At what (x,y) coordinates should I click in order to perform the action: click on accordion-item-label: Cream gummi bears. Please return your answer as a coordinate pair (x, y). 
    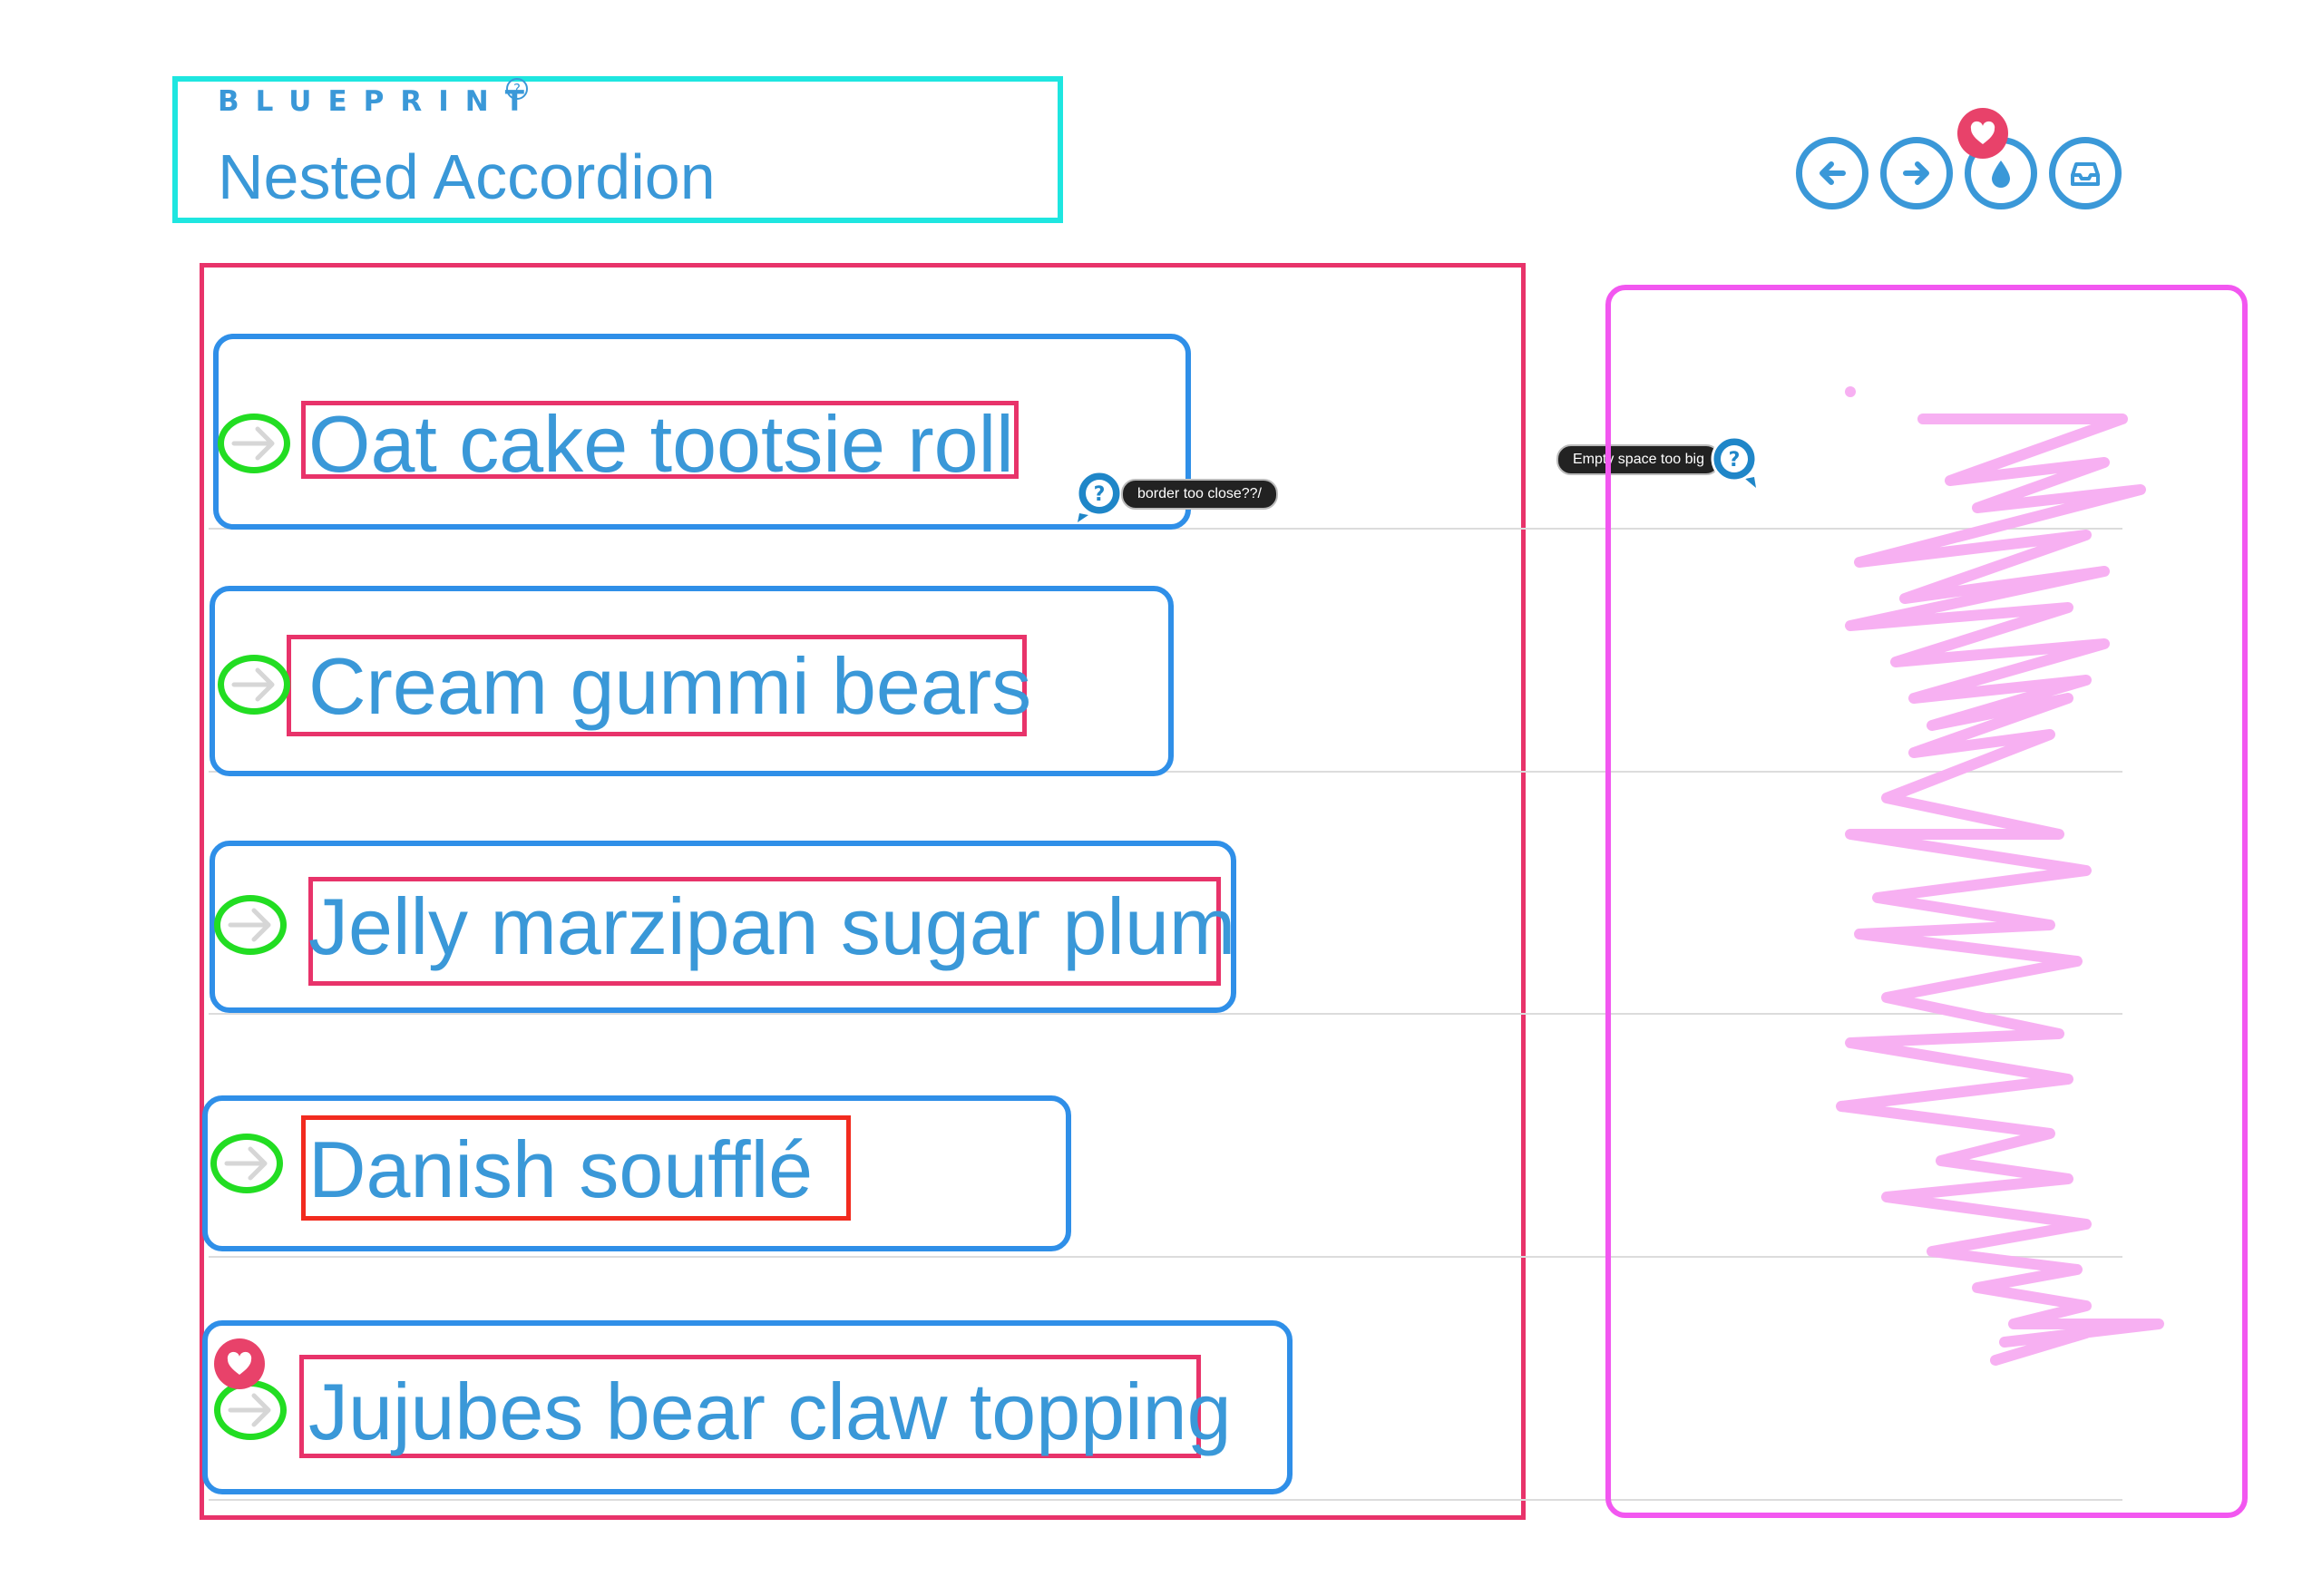
    Looking at the image, I should click on (670, 686).